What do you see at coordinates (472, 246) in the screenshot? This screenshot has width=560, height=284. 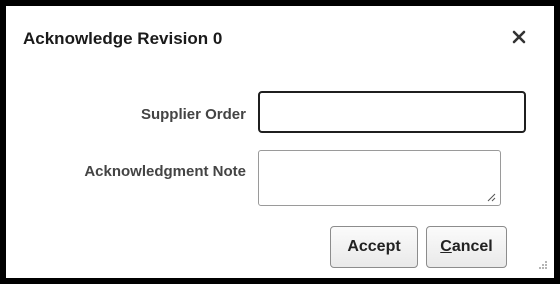 I see `cancel-label-rest: ancel` at bounding box center [472, 246].